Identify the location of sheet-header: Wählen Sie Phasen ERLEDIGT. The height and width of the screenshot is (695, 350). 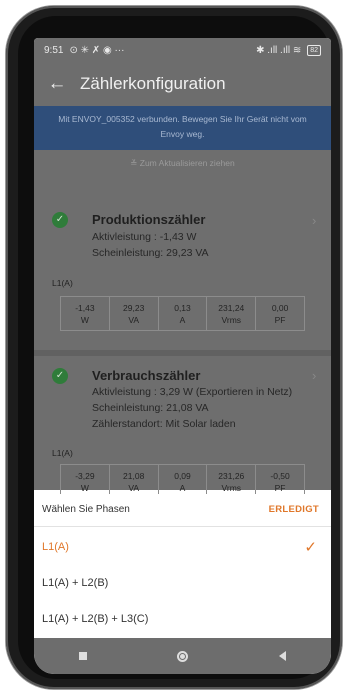
(182, 510).